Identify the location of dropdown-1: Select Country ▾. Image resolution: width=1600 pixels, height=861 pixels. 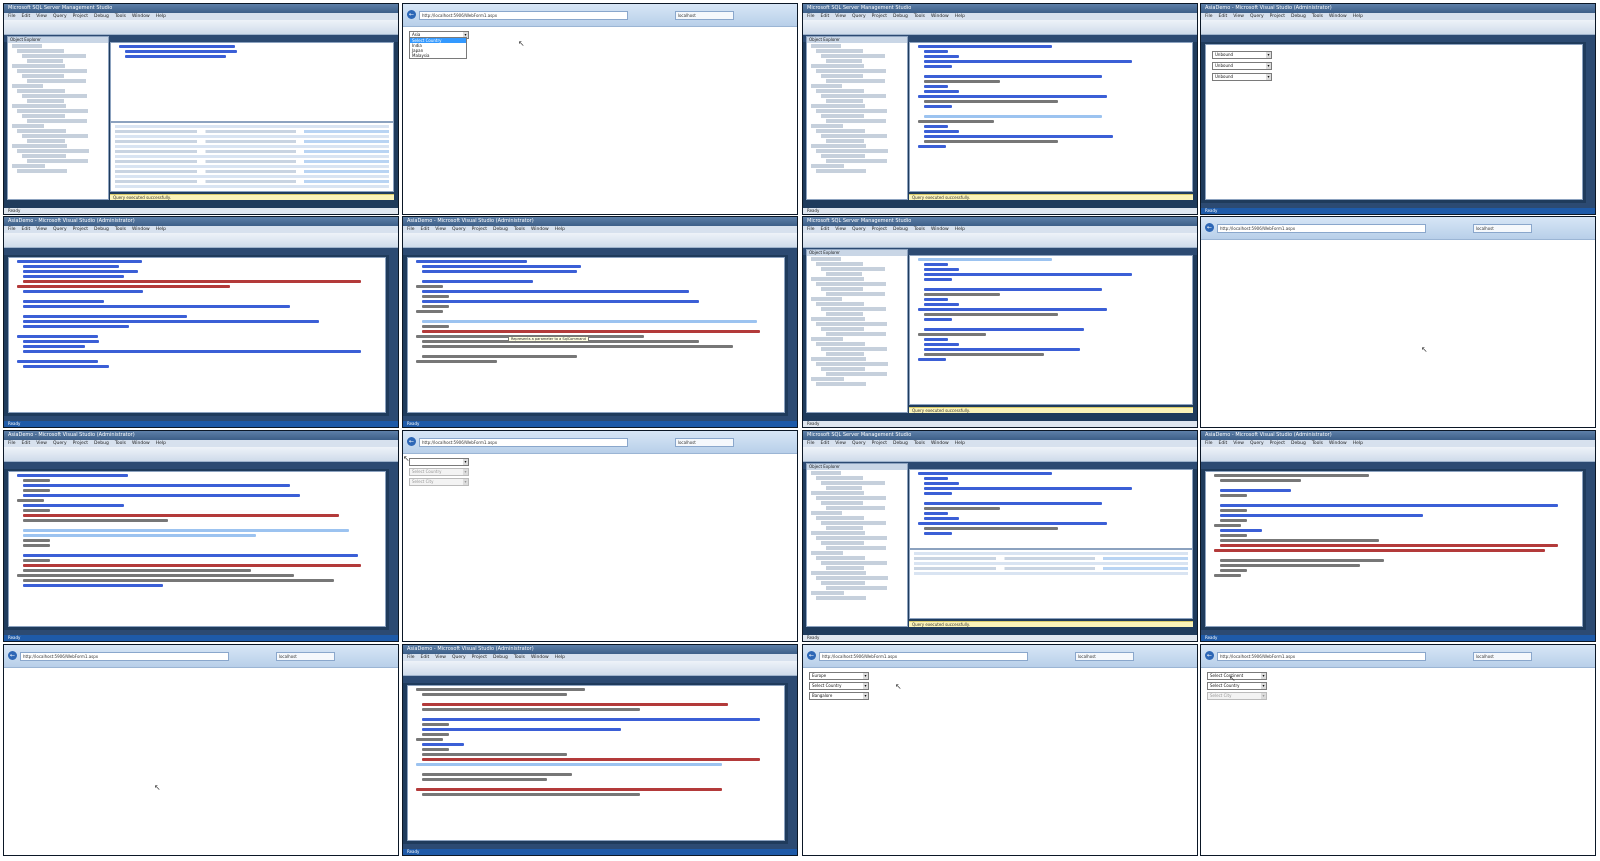
(439, 472).